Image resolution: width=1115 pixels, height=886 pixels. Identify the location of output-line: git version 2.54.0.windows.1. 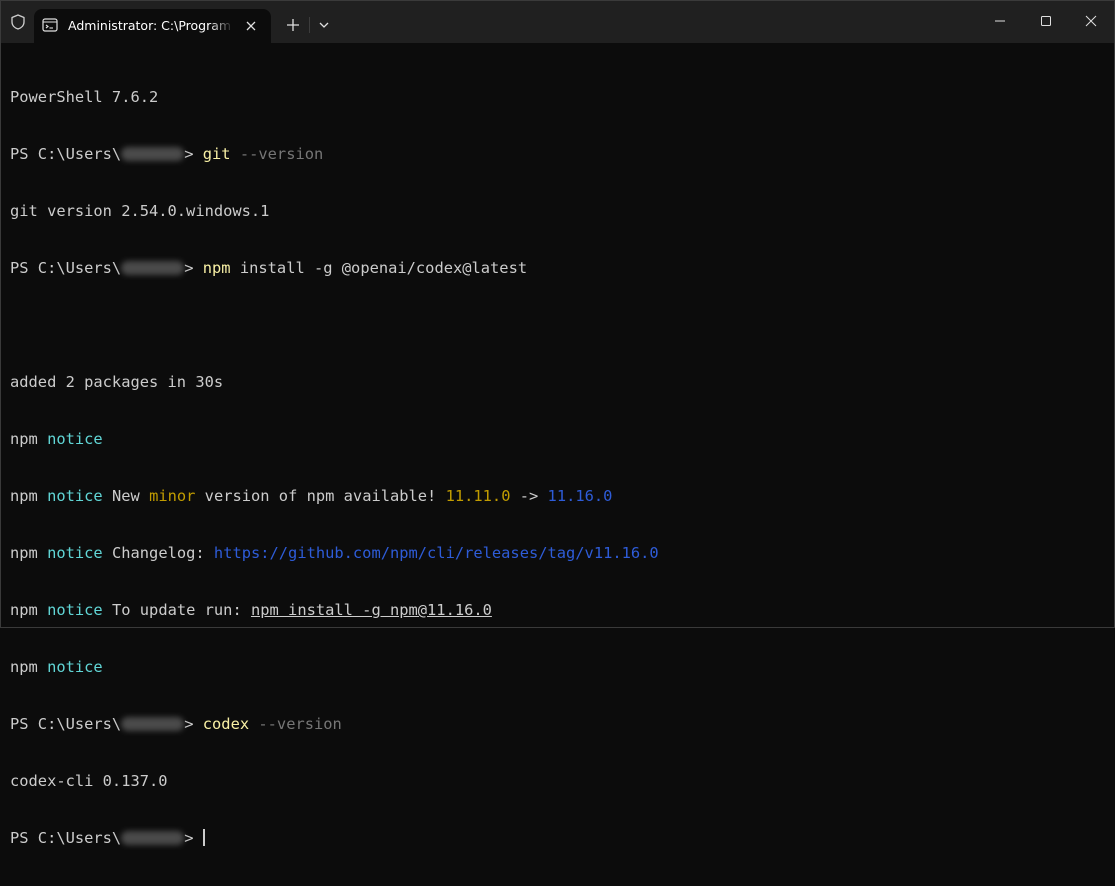
(140, 211).